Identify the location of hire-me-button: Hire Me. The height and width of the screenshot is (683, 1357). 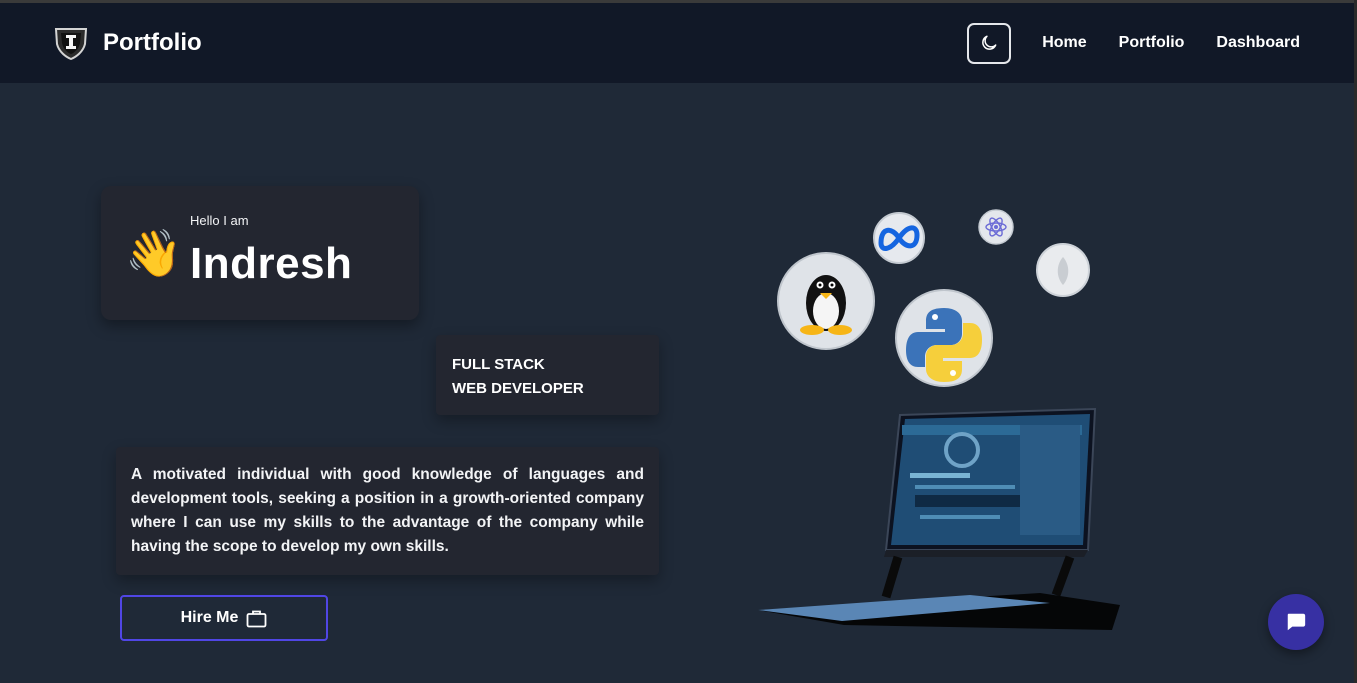
(224, 618).